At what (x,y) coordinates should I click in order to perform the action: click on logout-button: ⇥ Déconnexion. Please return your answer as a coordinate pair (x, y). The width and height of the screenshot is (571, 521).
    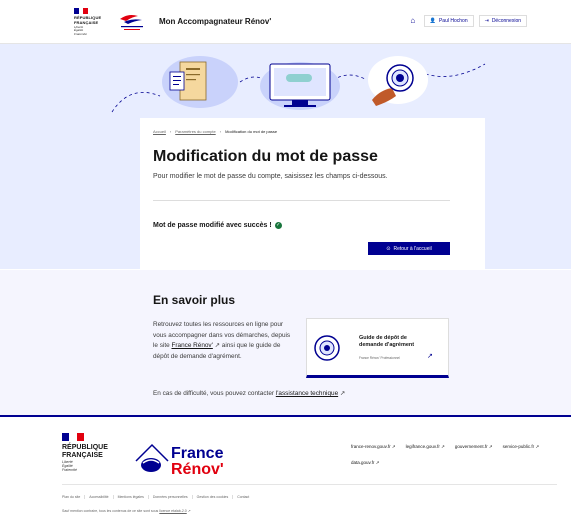
    Looking at the image, I should click on (502, 21).